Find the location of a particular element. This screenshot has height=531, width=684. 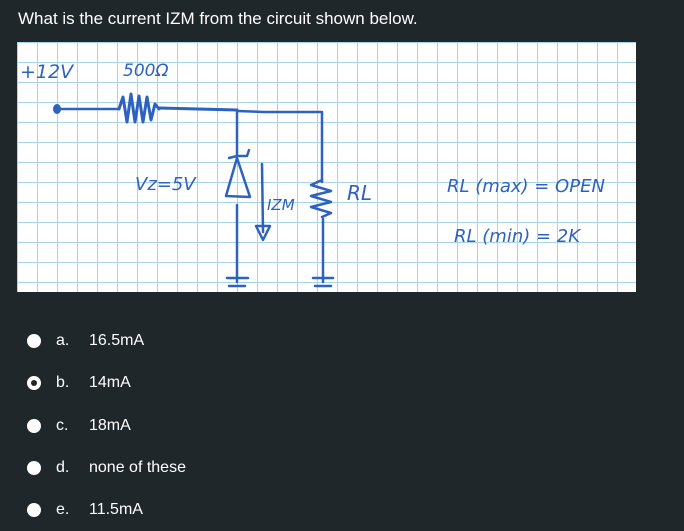

option-d: d. none of these is located at coordinates (106, 468).